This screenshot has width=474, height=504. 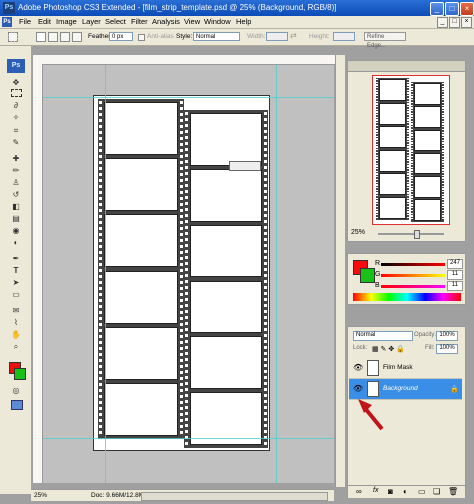 What do you see at coordinates (405, 491) in the screenshot?
I see `adjustment-icon: ◐` at bounding box center [405, 491].